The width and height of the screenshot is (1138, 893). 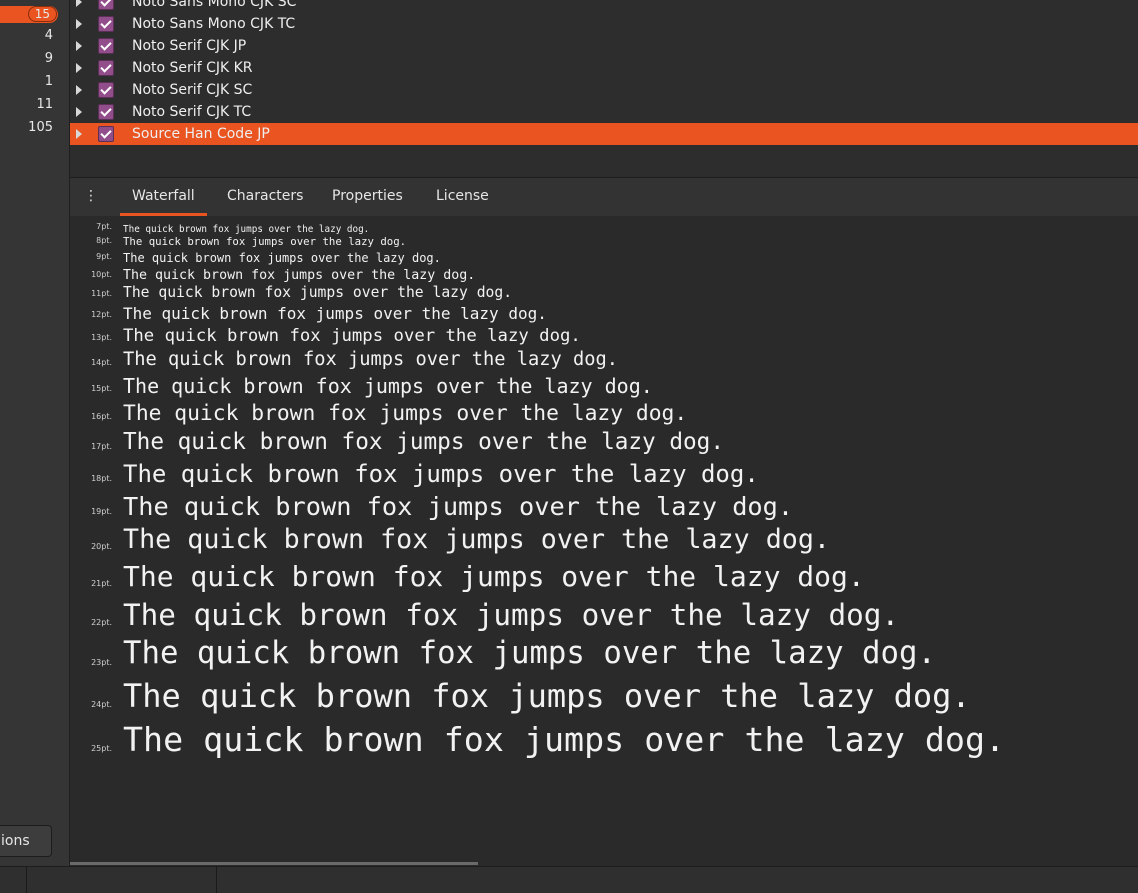 What do you see at coordinates (34, 36) in the screenshot?
I see `collection-row: 4` at bounding box center [34, 36].